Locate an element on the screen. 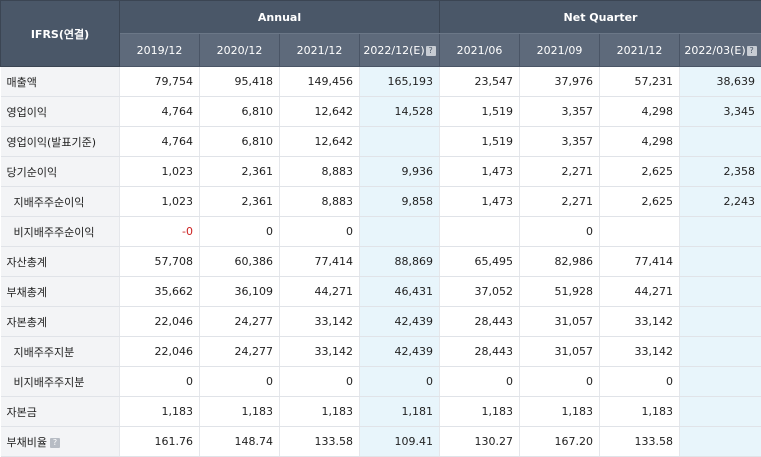 The height and width of the screenshot is (457, 761). period-header: 2021/12 is located at coordinates (640, 50).